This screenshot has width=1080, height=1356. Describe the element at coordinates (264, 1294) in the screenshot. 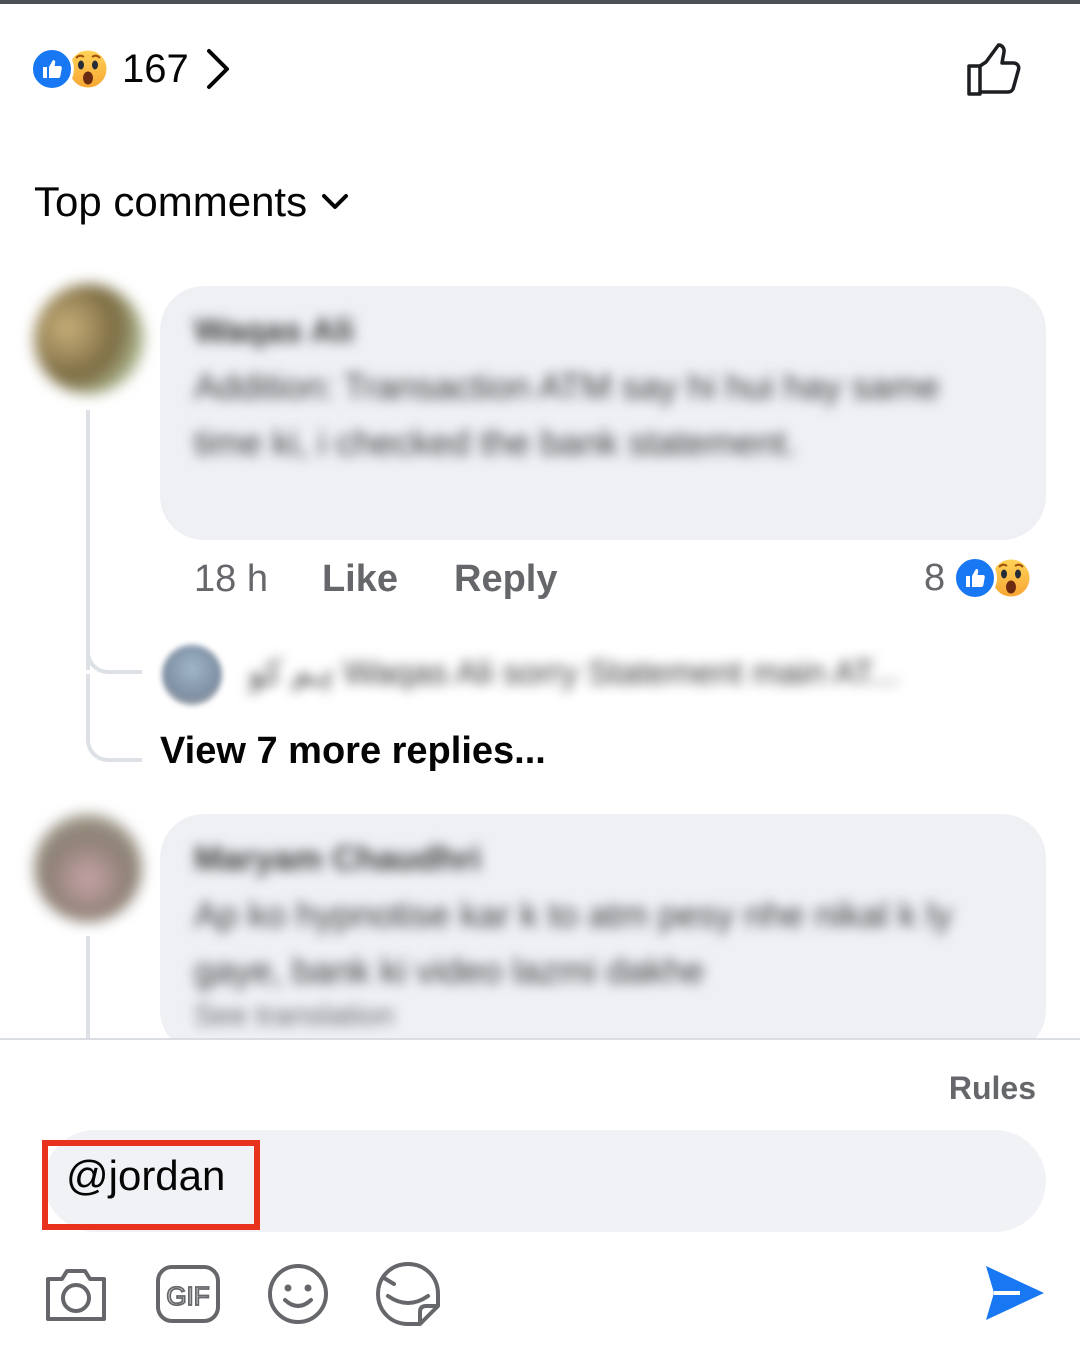

I see `composer-toolbar: GIF` at that location.